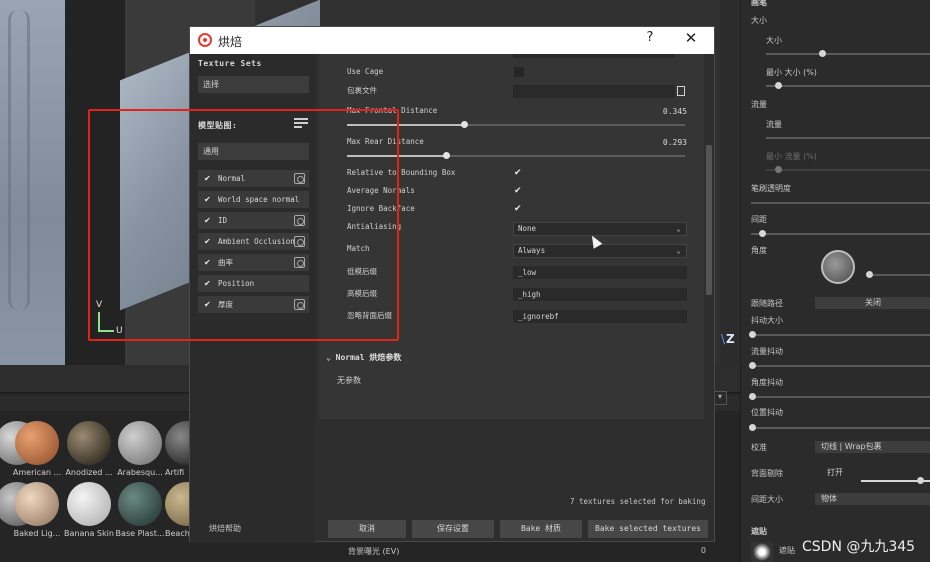 This screenshot has height=562, width=930. Describe the element at coordinates (650, 40) in the screenshot. I see `help-button: ?` at that location.